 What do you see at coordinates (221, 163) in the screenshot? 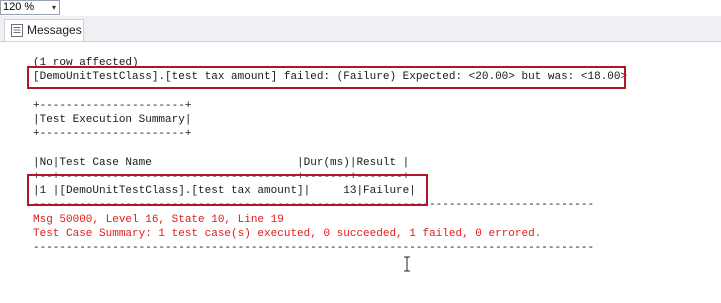
I see `summary-table-header: |No|Test Case Name |Dur(ms)|Result |` at bounding box center [221, 163].